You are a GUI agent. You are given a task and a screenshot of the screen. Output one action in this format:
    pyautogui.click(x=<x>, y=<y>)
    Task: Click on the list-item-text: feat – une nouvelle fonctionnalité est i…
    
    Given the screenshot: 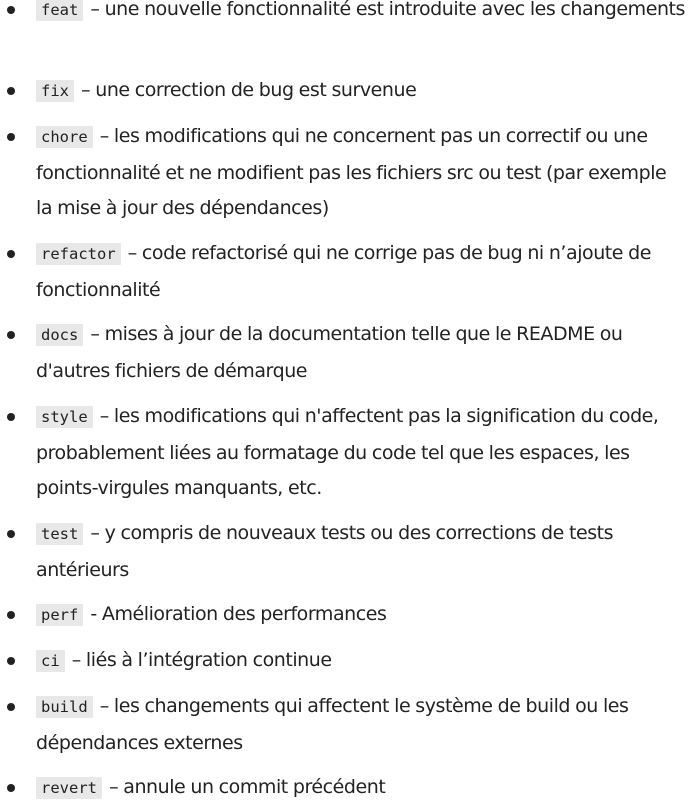 What is the action you would take?
    pyautogui.click(x=361, y=14)
    